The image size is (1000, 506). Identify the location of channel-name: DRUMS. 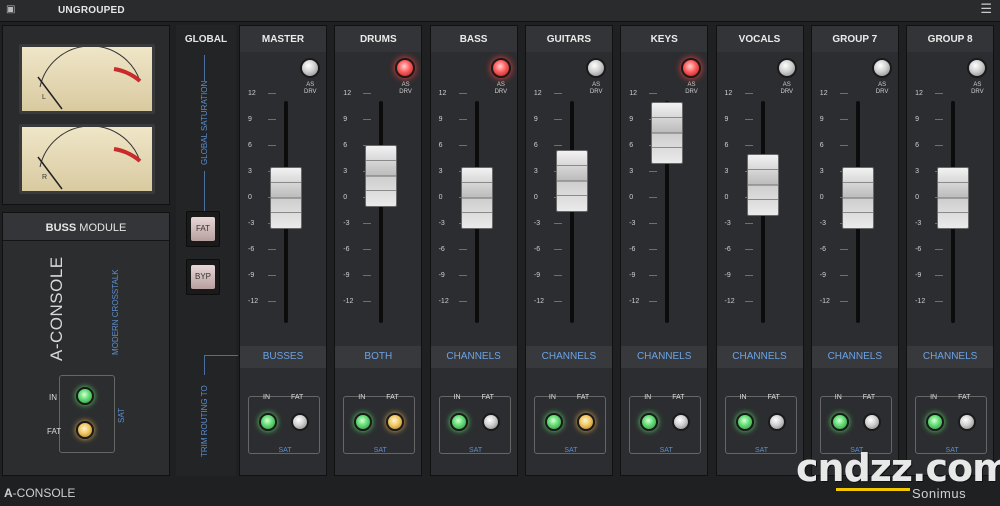
(378, 39).